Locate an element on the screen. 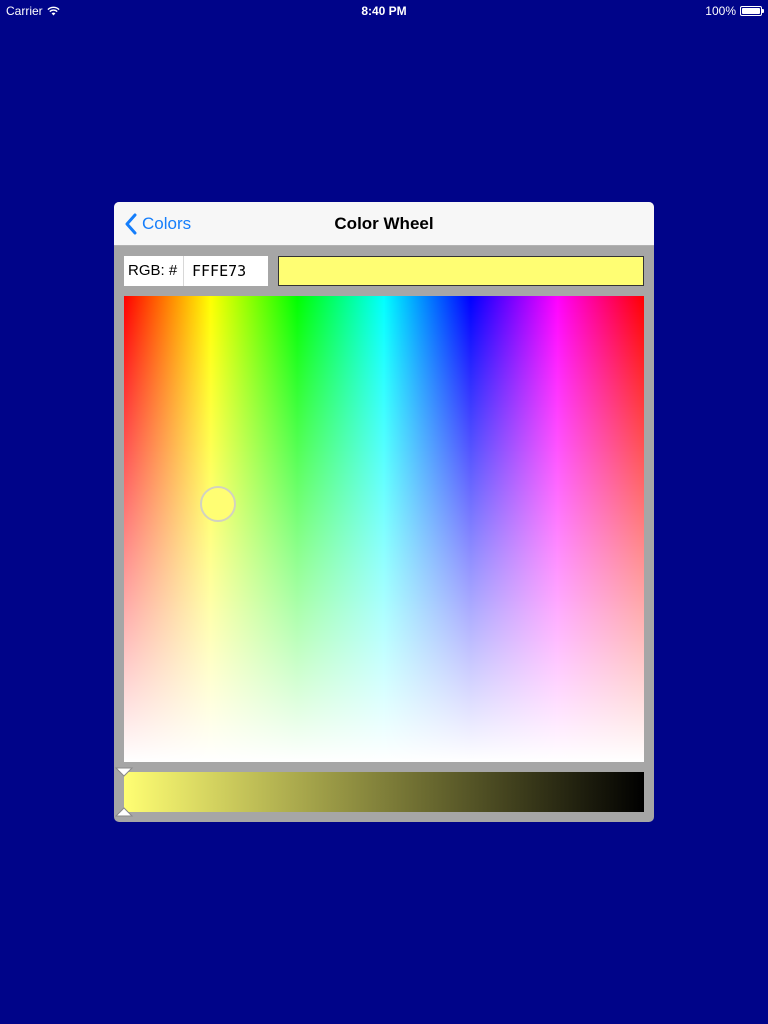 This screenshot has width=768, height=1024. color-preview-swatch is located at coordinates (461, 271).